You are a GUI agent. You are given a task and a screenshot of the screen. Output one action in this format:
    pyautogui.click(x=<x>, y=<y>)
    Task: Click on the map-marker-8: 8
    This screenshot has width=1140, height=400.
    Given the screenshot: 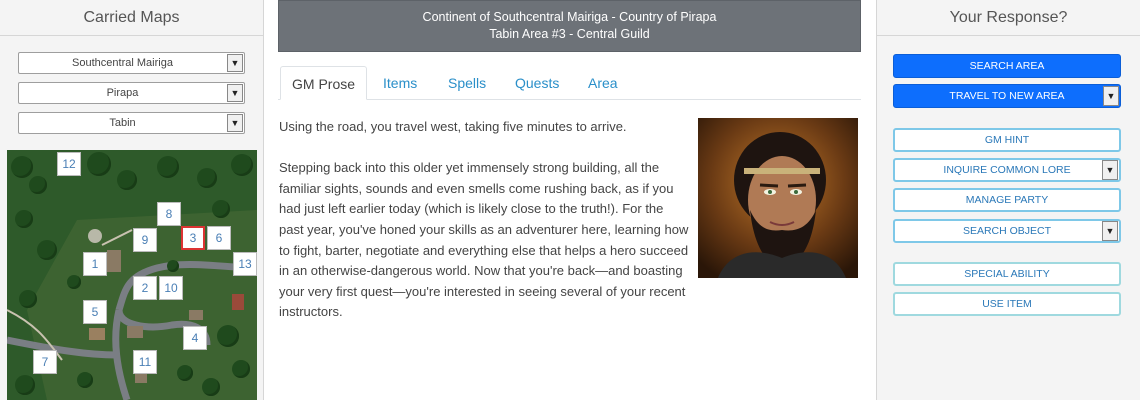 What is the action you would take?
    pyautogui.click(x=169, y=214)
    